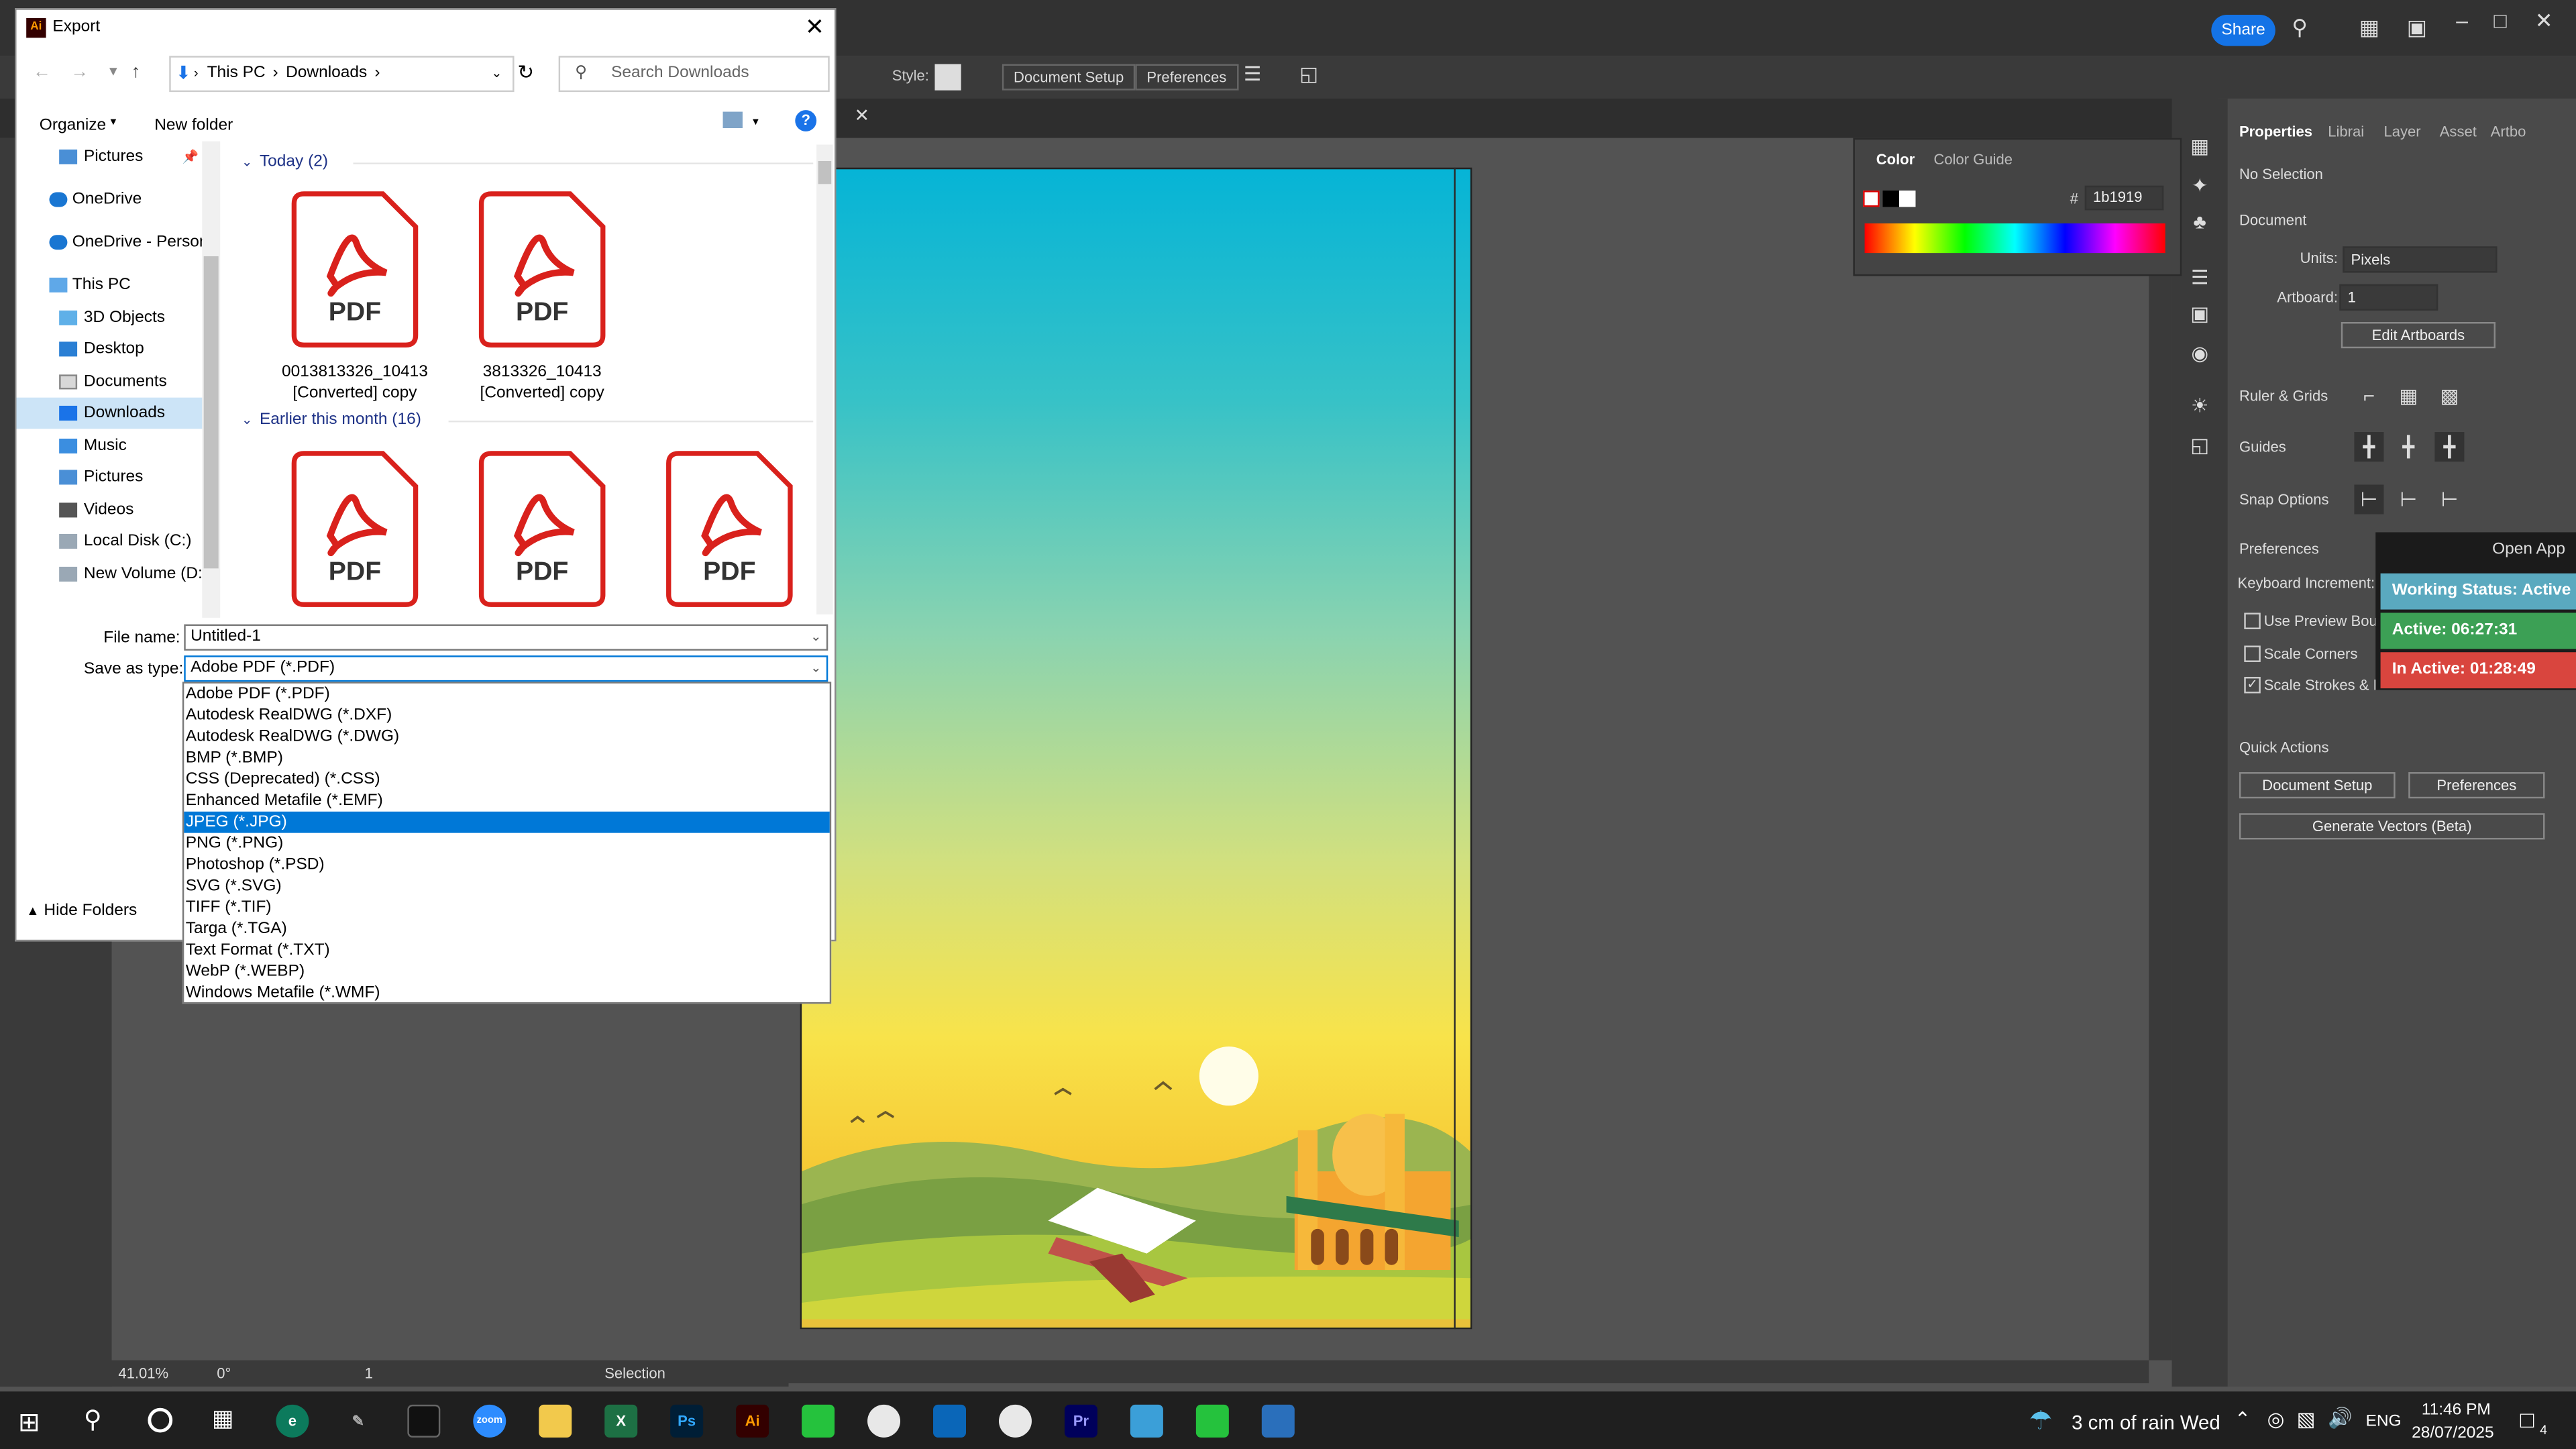  I want to click on open-app-link: Open App, so click(2528, 550).